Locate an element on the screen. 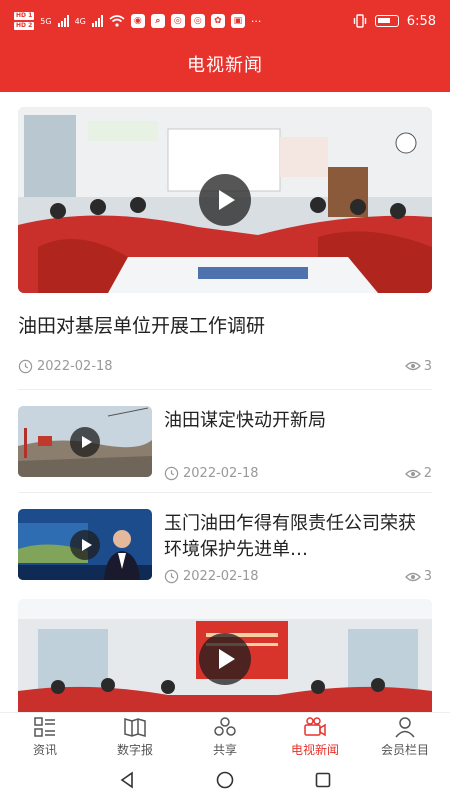  network-5g: 5G is located at coordinates (46, 21).